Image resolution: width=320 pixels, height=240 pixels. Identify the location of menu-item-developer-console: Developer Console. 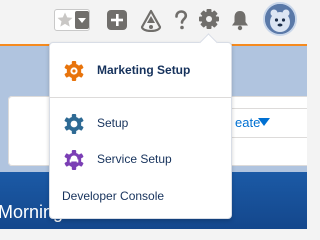
(113, 196).